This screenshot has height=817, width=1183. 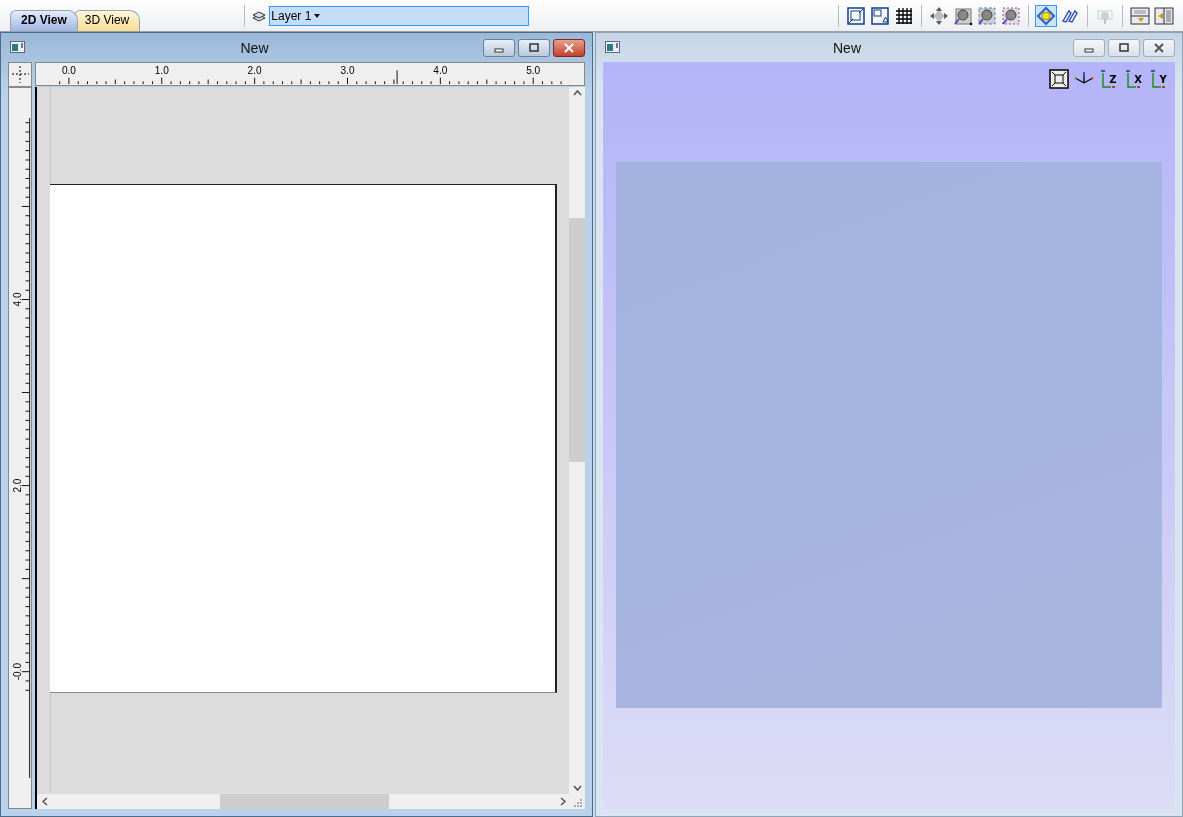 I want to click on vertical-scrollbar, so click(x=577, y=440).